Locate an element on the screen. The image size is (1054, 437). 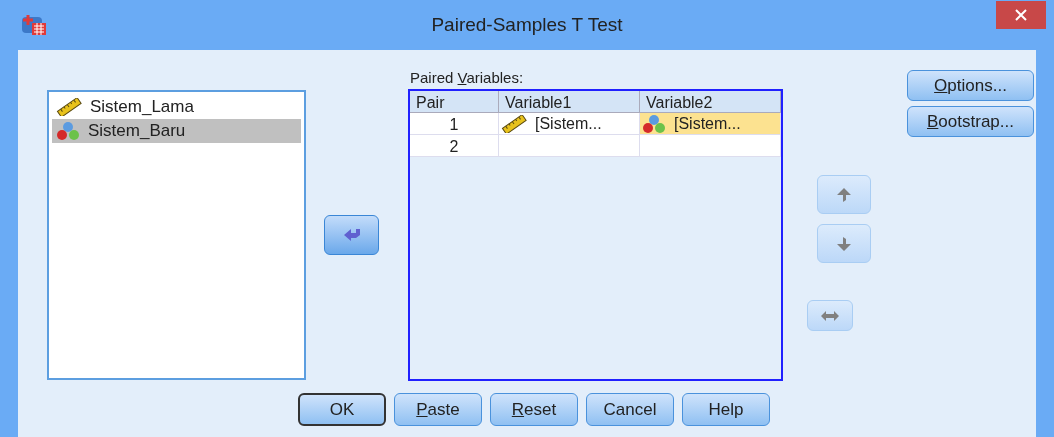
close-icon is located at coordinates (1021, 15).